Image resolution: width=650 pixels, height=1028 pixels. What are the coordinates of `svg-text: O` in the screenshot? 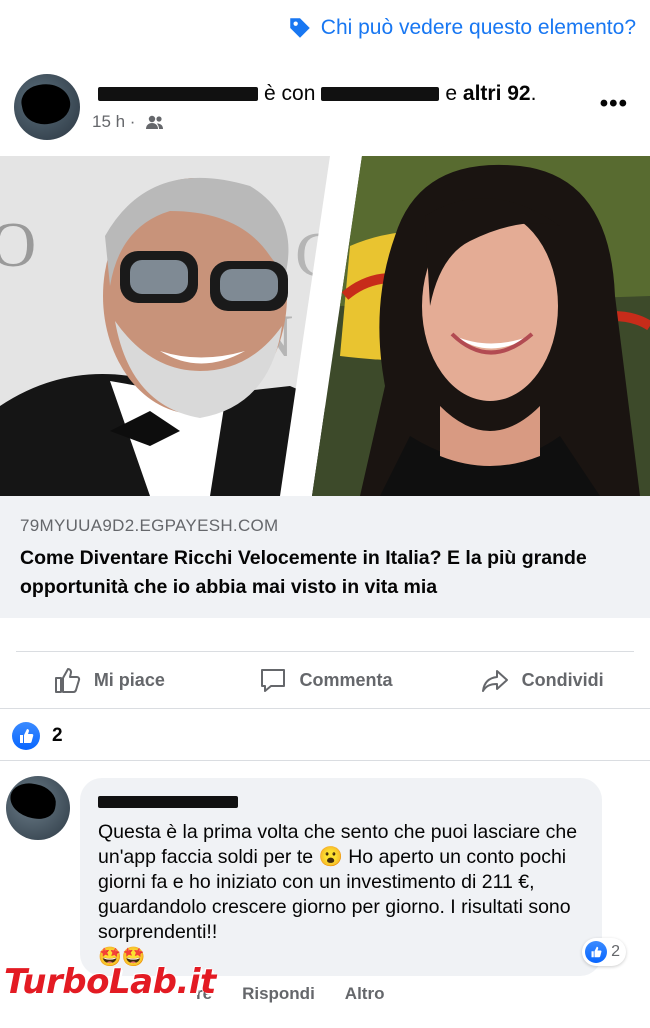 It's located at (18, 244).